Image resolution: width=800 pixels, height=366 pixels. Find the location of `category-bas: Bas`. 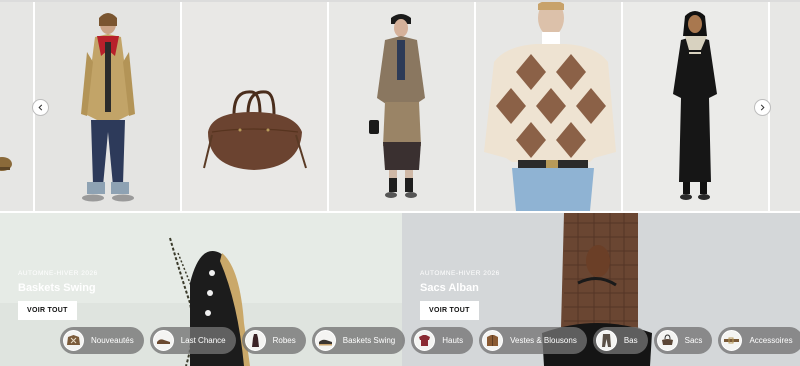

category-bas: Bas is located at coordinates (620, 340).